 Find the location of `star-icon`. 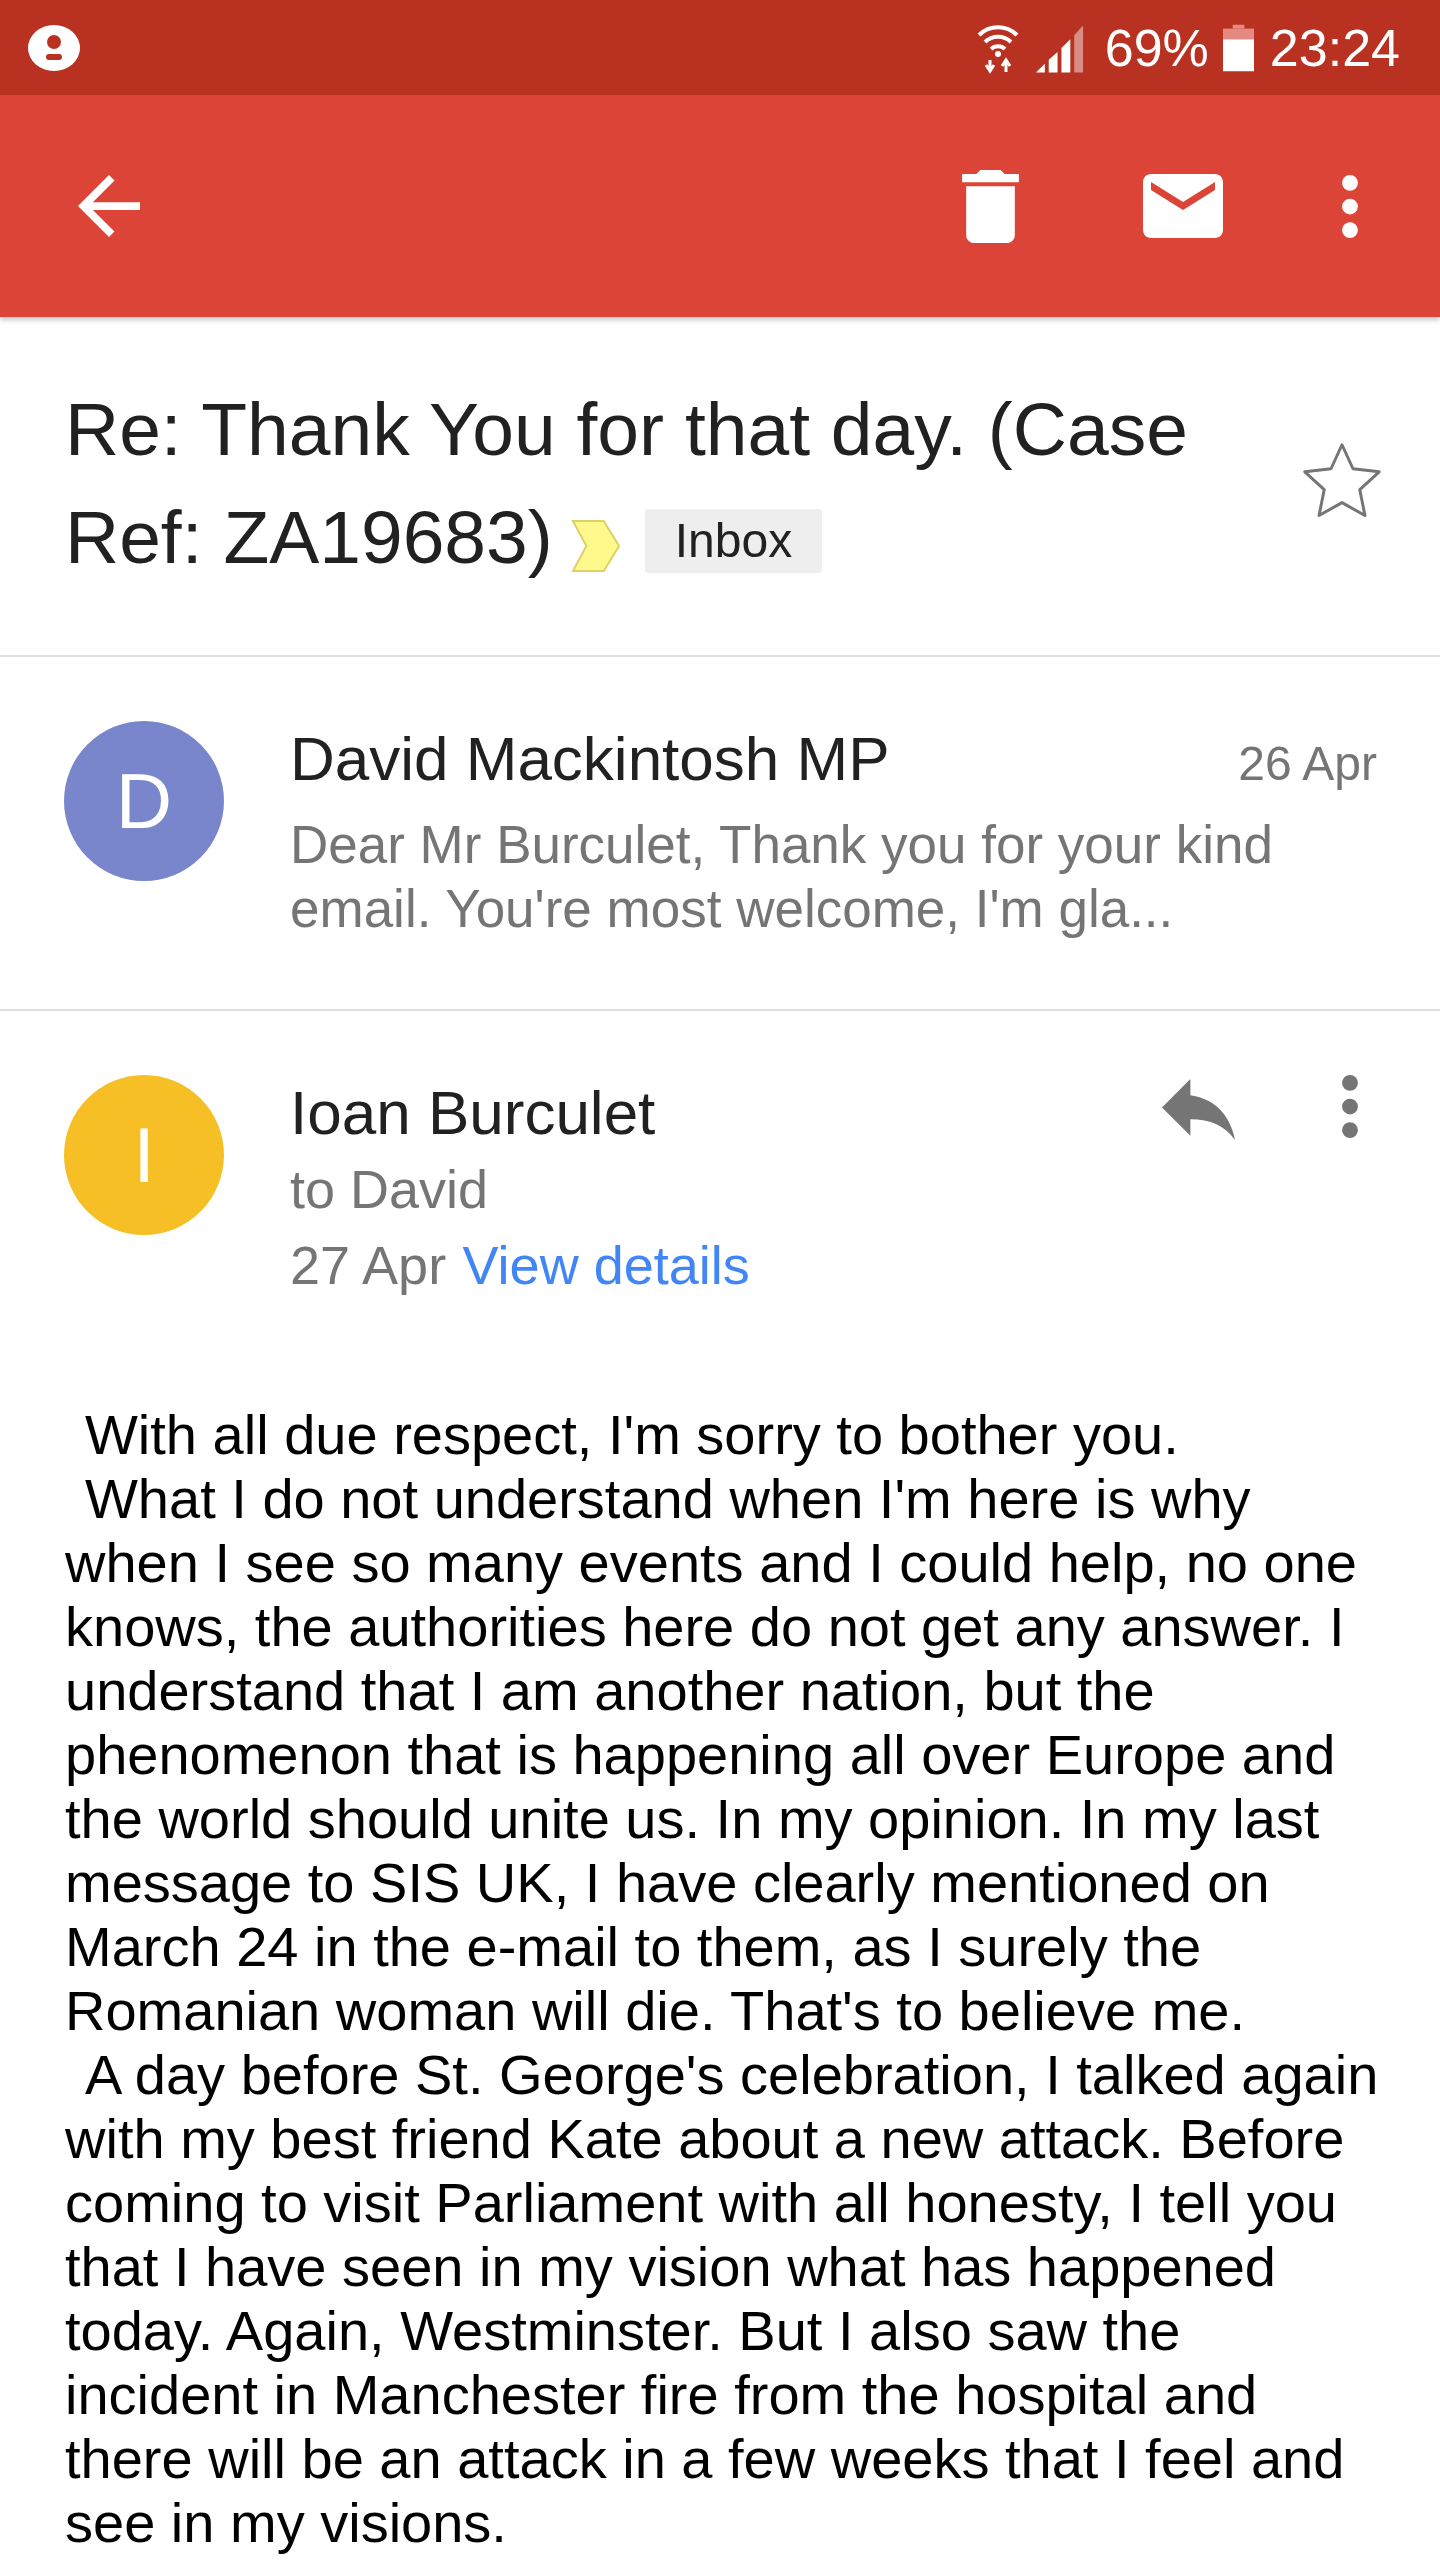

star-icon is located at coordinates (1342, 480).